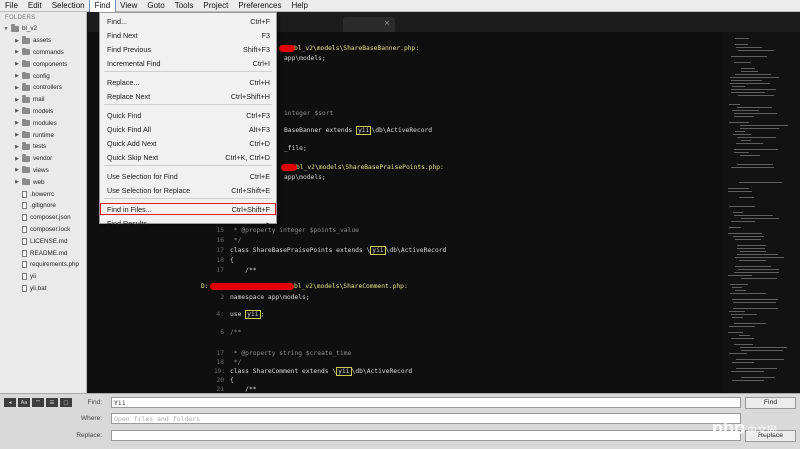  I want to click on redaction-mark, so click(287, 48).